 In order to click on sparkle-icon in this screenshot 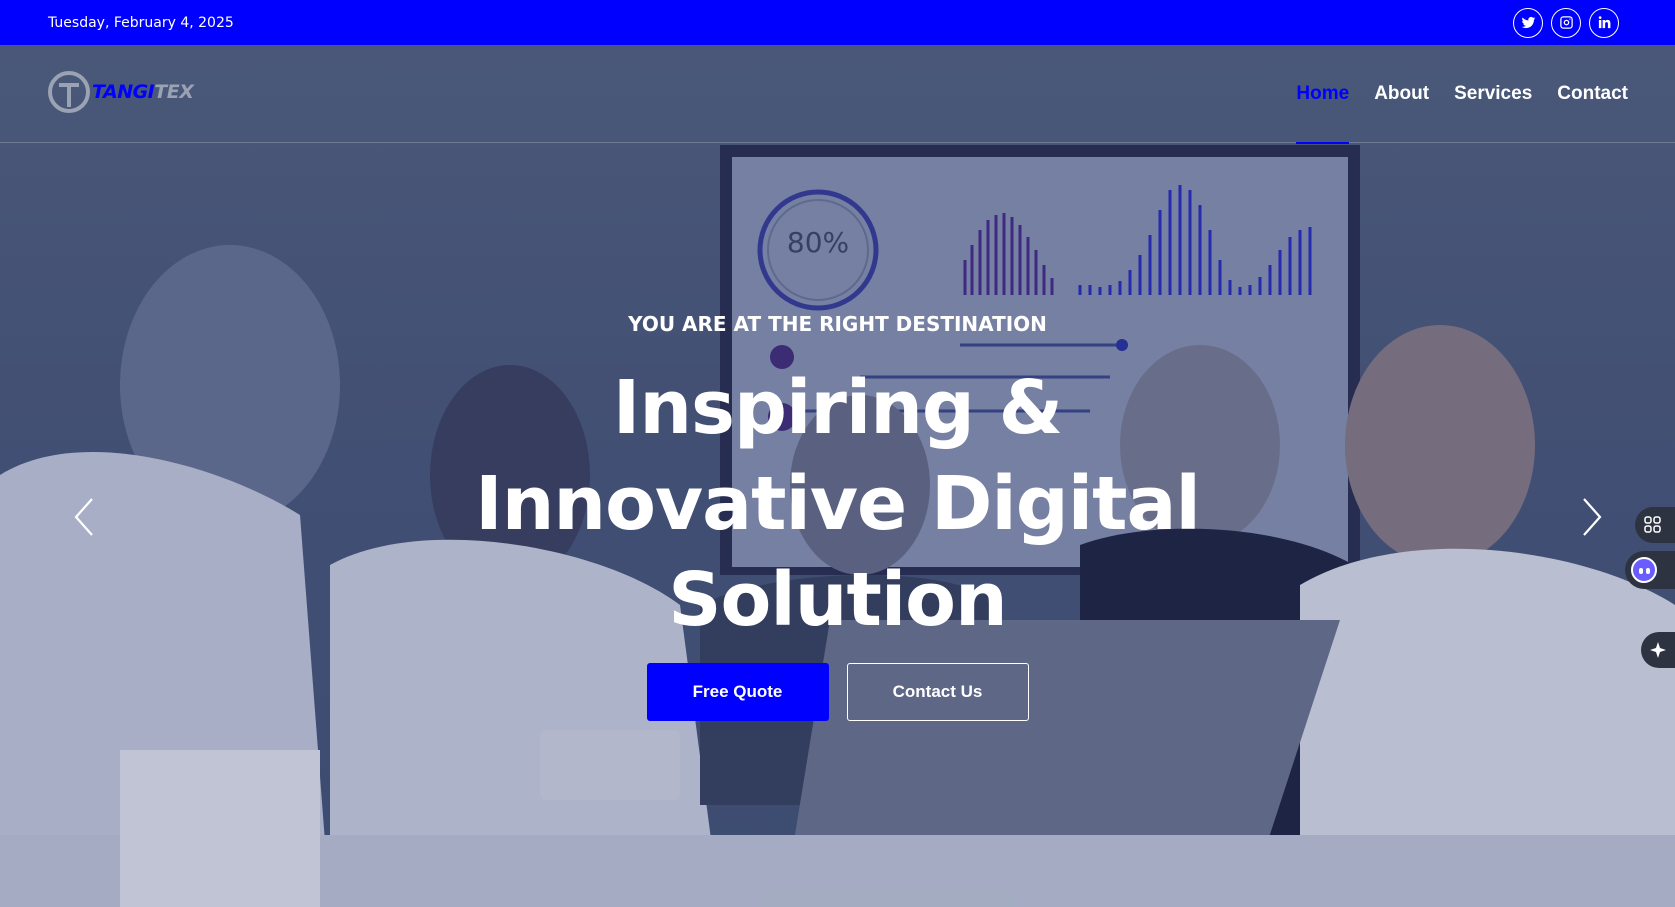, I will do `click(1658, 650)`.